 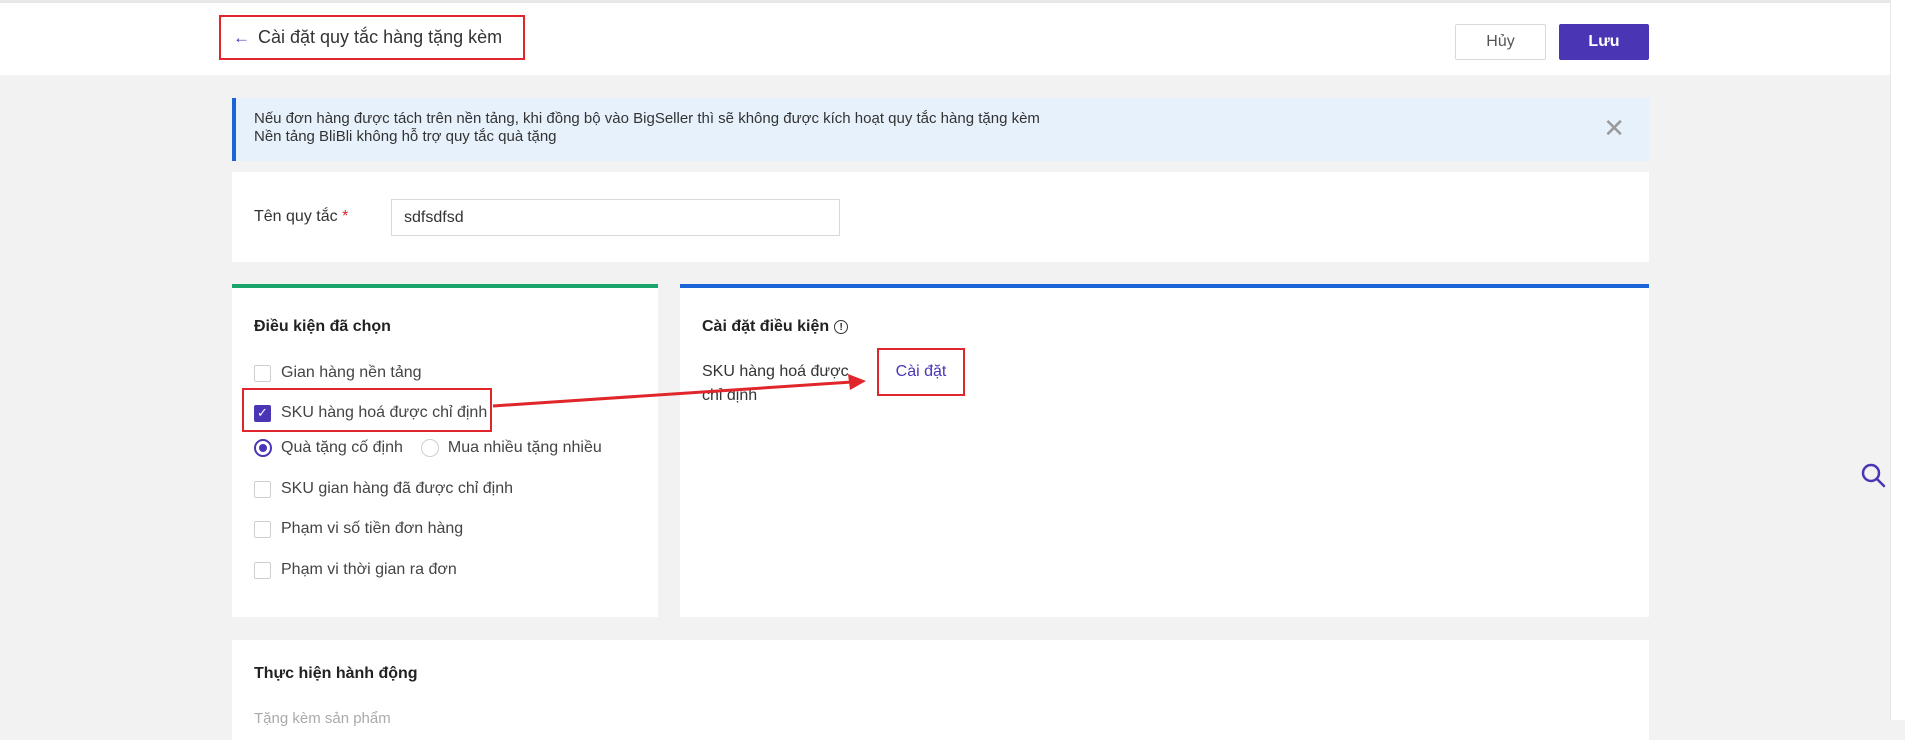 What do you see at coordinates (615, 217) in the screenshot?
I see `rule-name-input` at bounding box center [615, 217].